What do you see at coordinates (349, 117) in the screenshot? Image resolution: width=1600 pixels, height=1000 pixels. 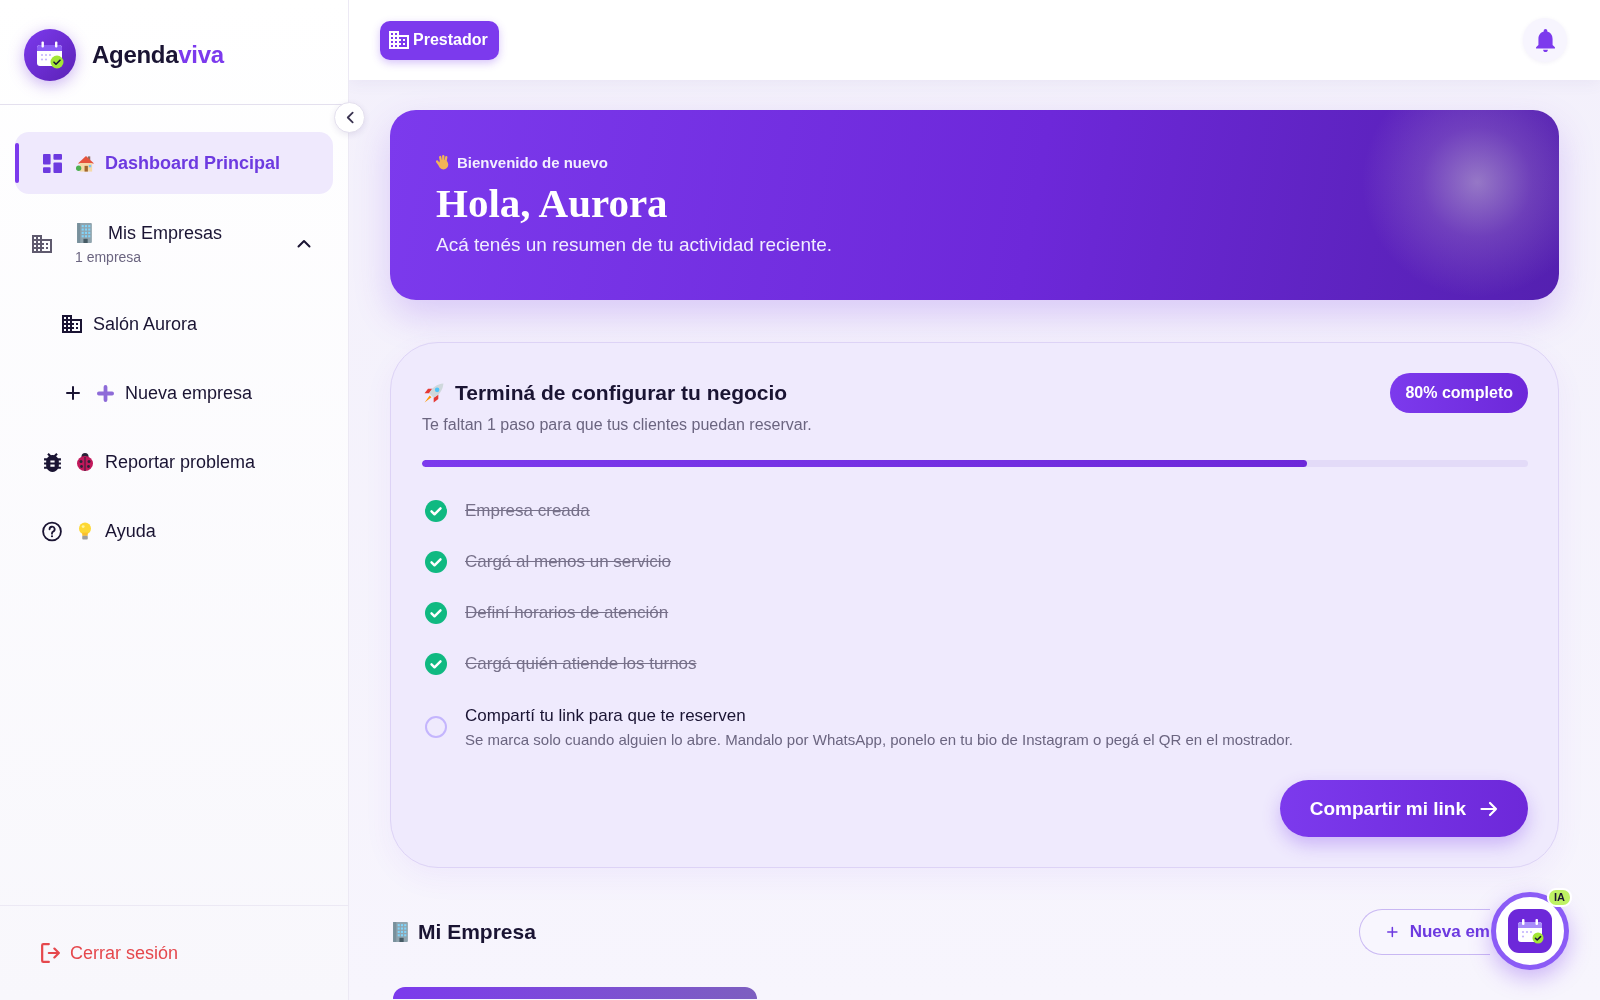 I see `chevron-left-icon` at bounding box center [349, 117].